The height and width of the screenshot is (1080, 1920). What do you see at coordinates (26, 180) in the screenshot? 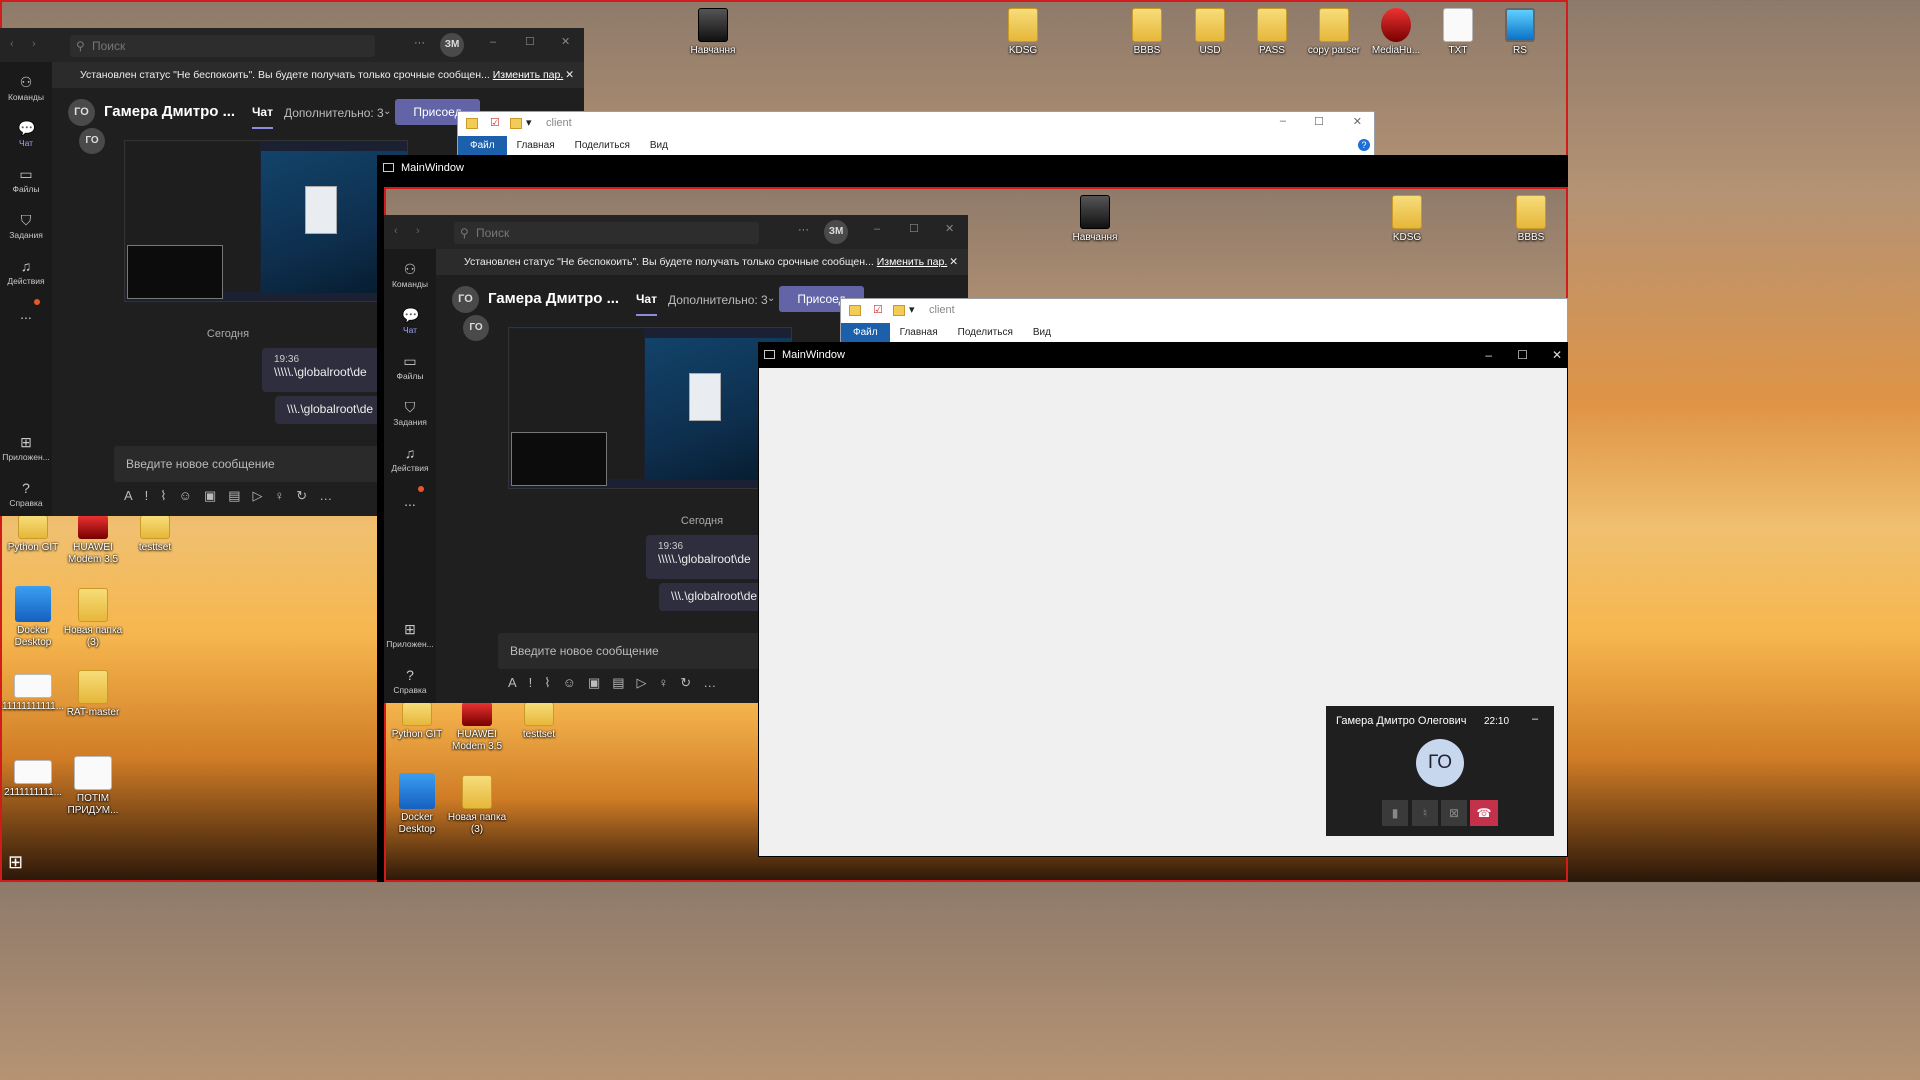
I see `rail-item-files: ▭ Файлы` at bounding box center [26, 180].